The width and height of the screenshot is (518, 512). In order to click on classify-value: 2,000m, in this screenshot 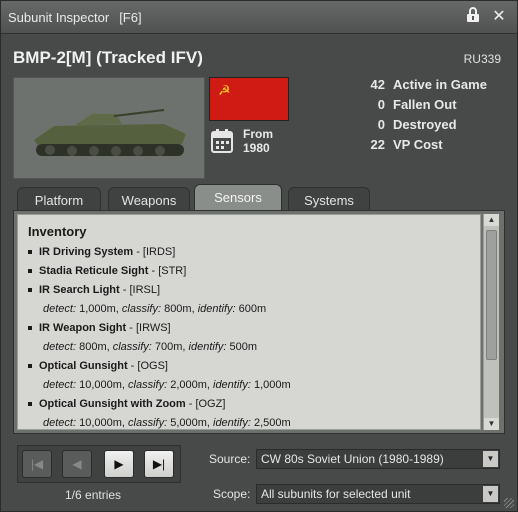, I will do `click(190, 385)`.